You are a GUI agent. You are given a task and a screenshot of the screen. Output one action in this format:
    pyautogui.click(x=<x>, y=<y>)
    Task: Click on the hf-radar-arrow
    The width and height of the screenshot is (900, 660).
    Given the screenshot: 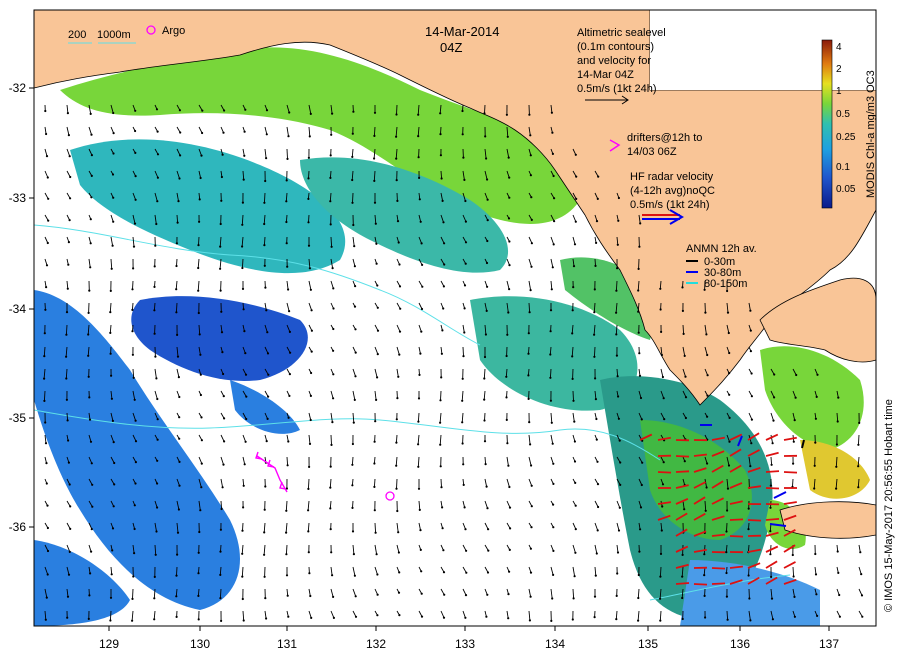 What is the action you would take?
    pyautogui.click(x=682, y=583)
    